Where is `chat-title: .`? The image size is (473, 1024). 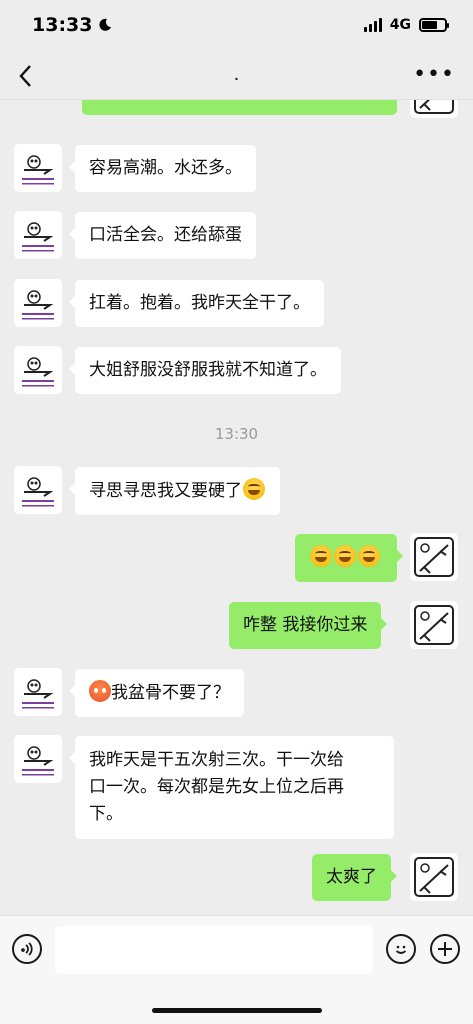 chat-title: . is located at coordinates (236, 74).